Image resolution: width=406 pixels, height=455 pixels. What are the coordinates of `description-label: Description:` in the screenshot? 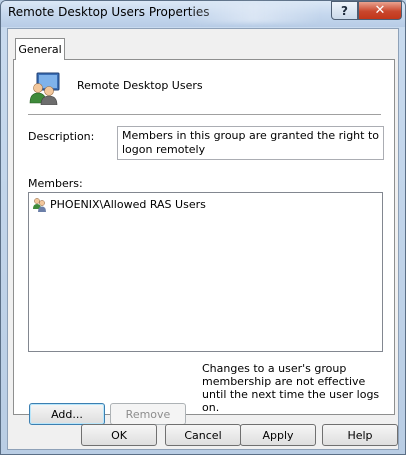 It's located at (61, 136).